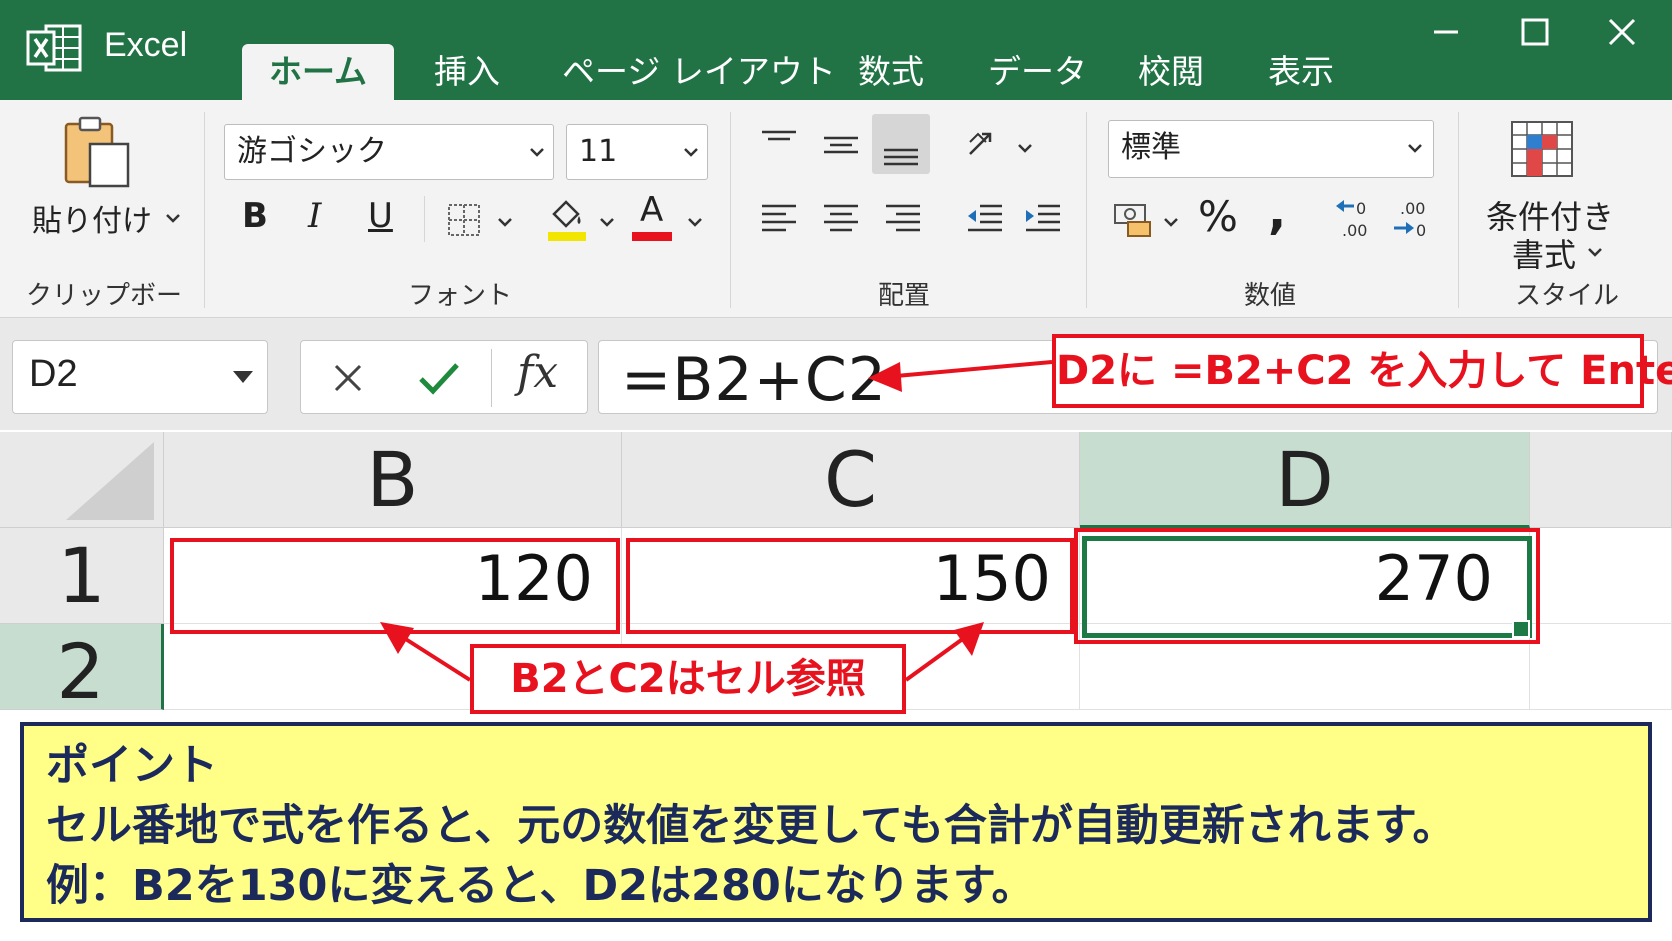 Image resolution: width=1672 pixels, height=941 pixels. I want to click on highlight-box-d, so click(1307, 586).